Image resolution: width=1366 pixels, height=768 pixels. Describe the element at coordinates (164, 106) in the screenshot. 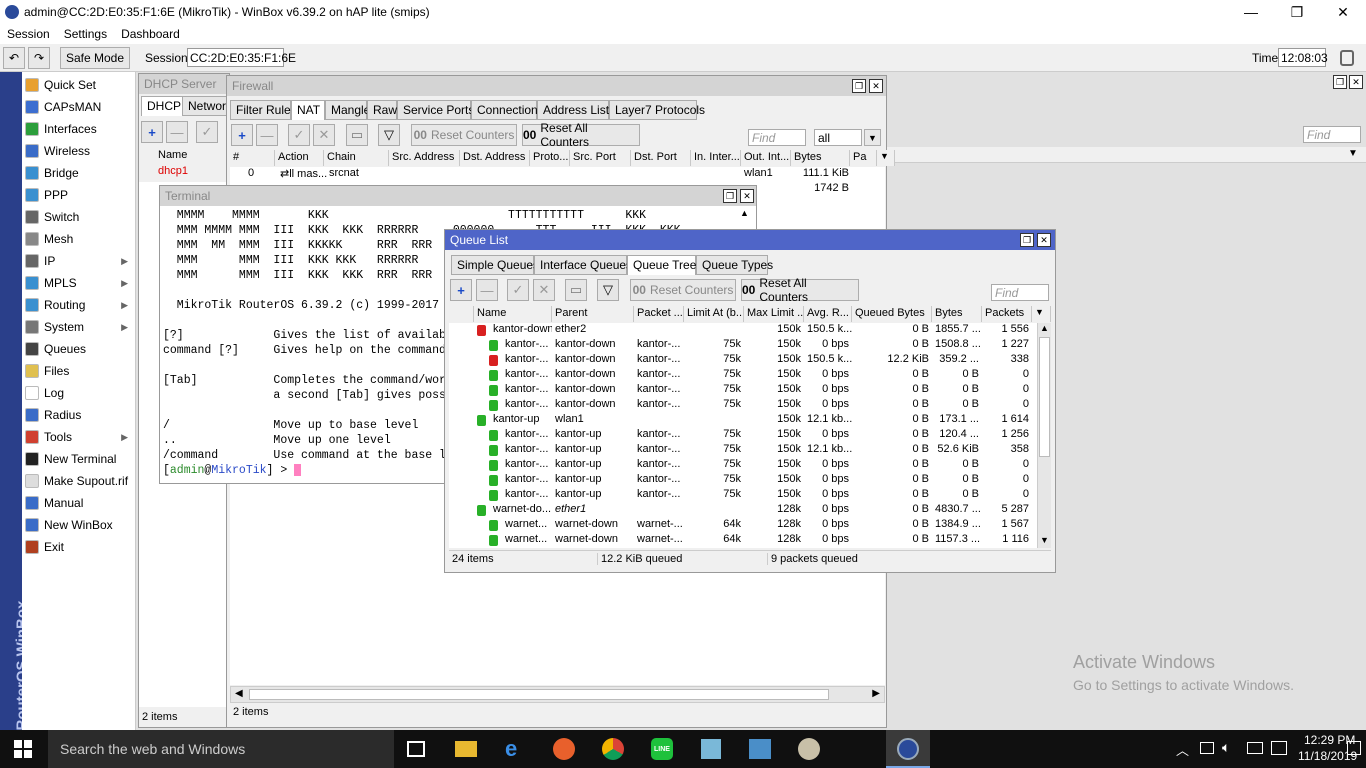

I see `tab-dhcp: DHCP` at that location.